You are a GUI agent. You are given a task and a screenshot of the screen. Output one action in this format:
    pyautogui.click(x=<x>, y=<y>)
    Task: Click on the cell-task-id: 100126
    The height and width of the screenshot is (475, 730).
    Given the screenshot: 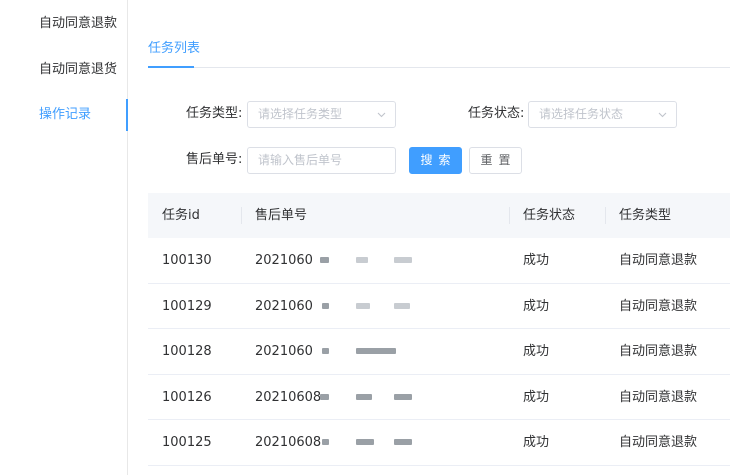 What is the action you would take?
    pyautogui.click(x=187, y=397)
    